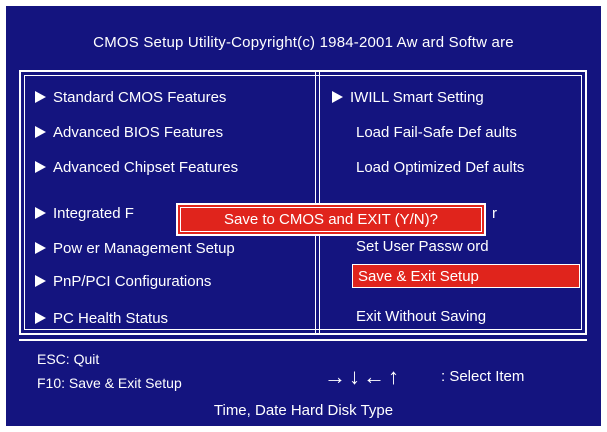  Describe the element at coordinates (123, 282) in the screenshot. I see `menu-item-pnp-pci: PnP/PCI Configurations` at that location.